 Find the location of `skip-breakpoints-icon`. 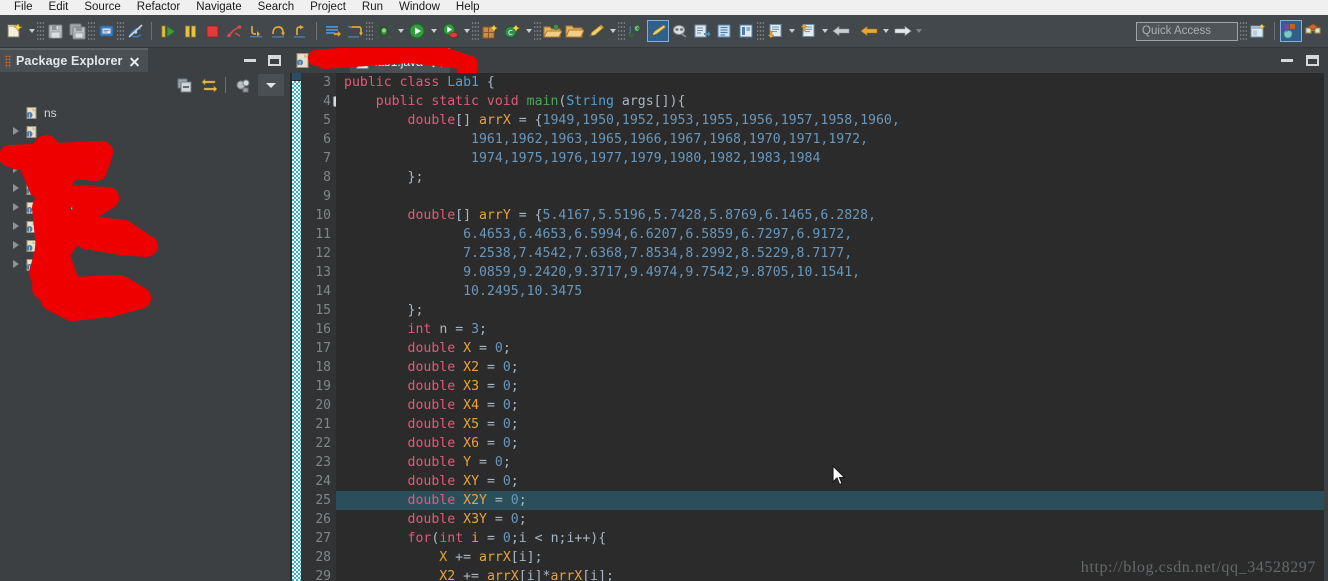

skip-breakpoints-icon is located at coordinates (333, 31).